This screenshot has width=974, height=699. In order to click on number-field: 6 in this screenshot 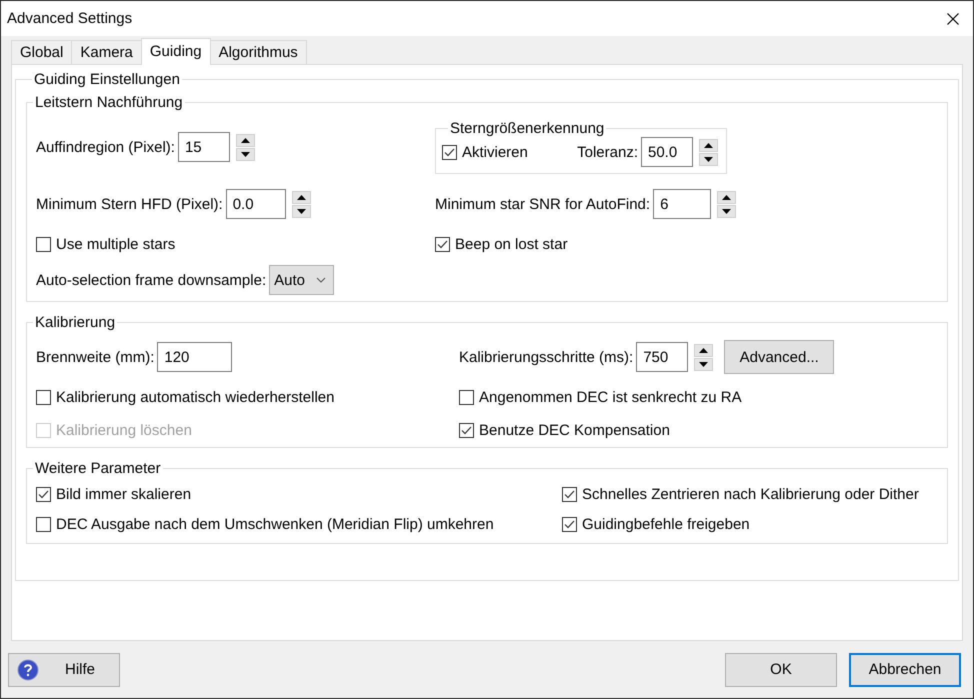, I will do `click(682, 204)`.